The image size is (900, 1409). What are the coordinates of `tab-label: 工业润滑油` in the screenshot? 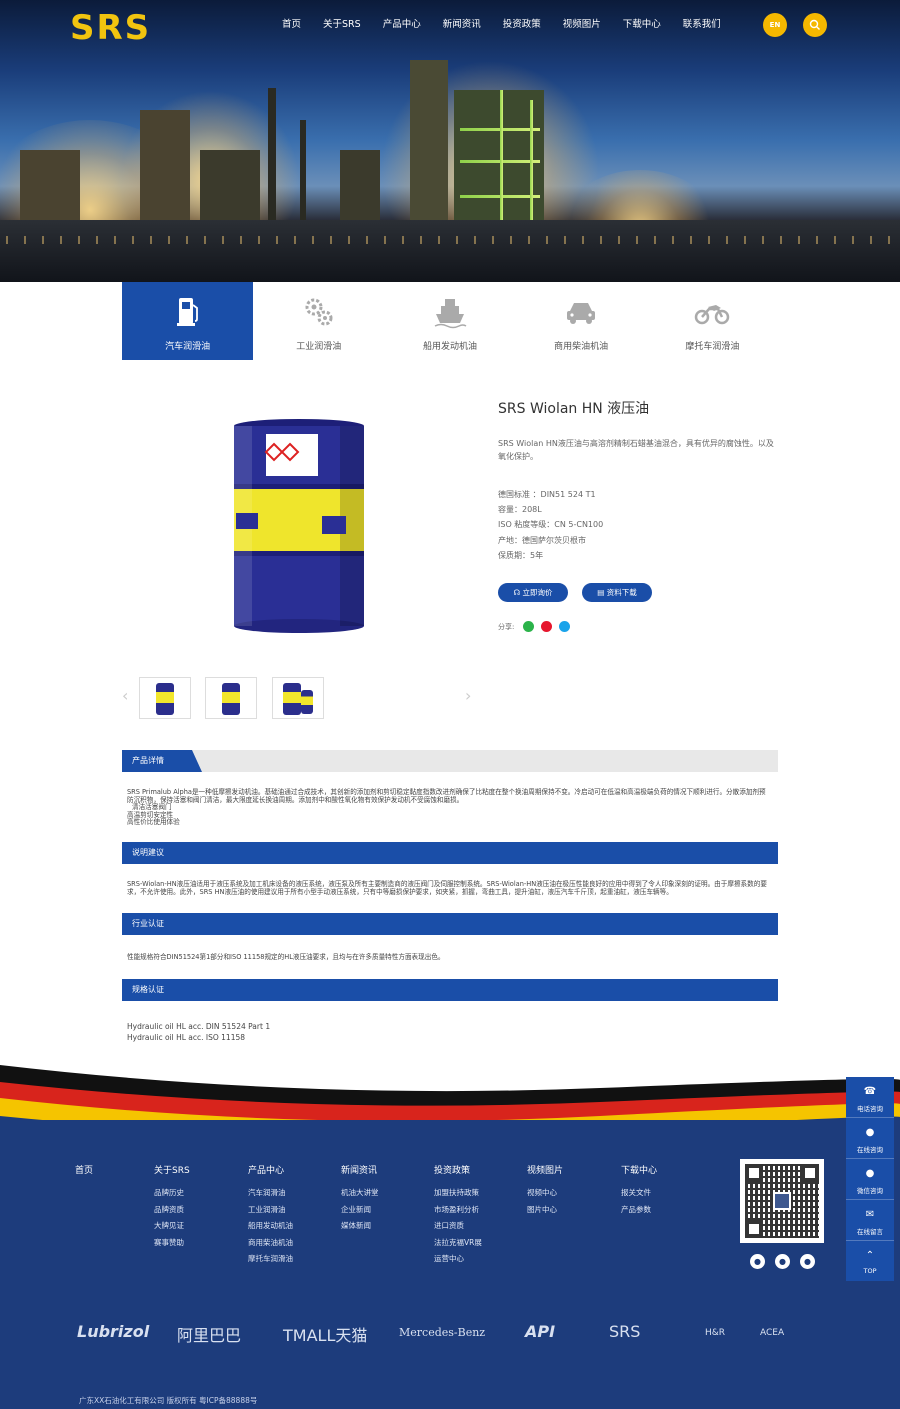 It's located at (319, 347).